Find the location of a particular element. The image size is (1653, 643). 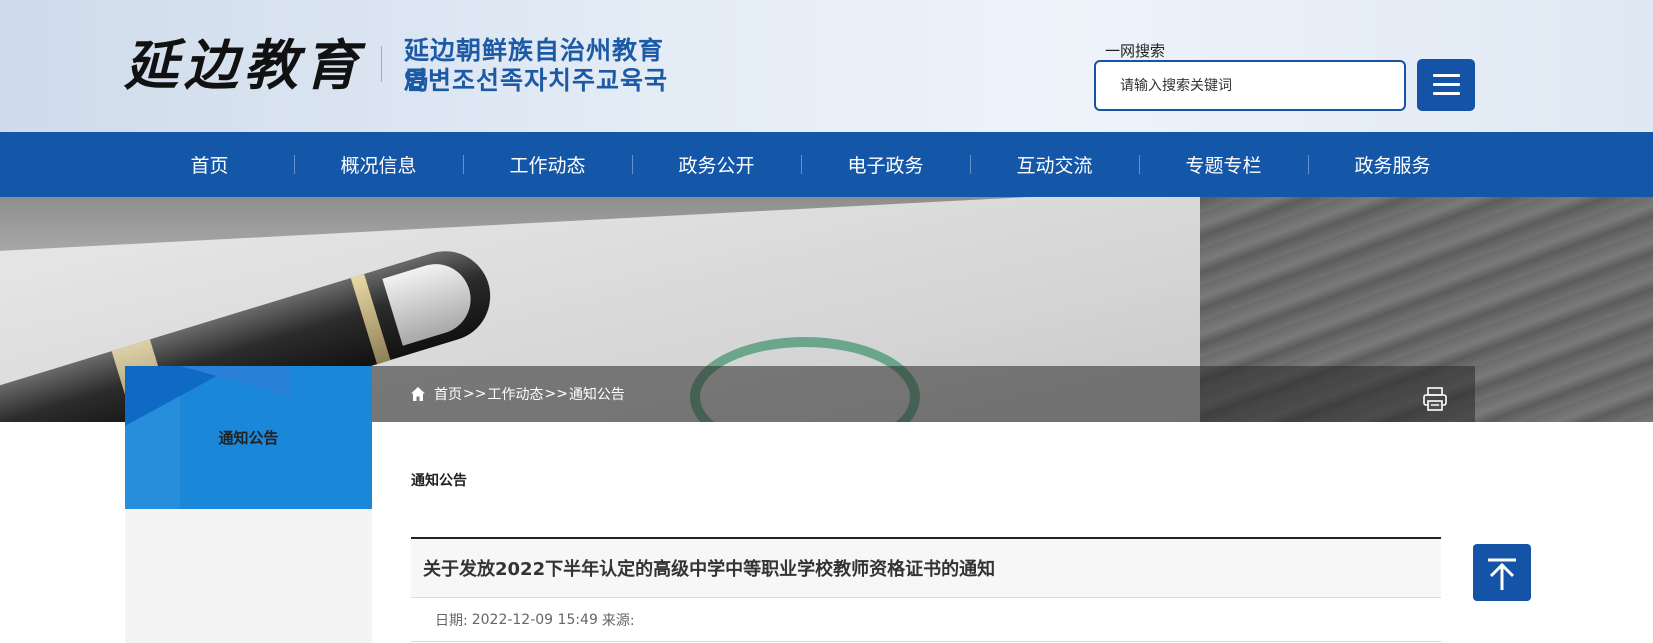

search-input is located at coordinates (1250, 85).